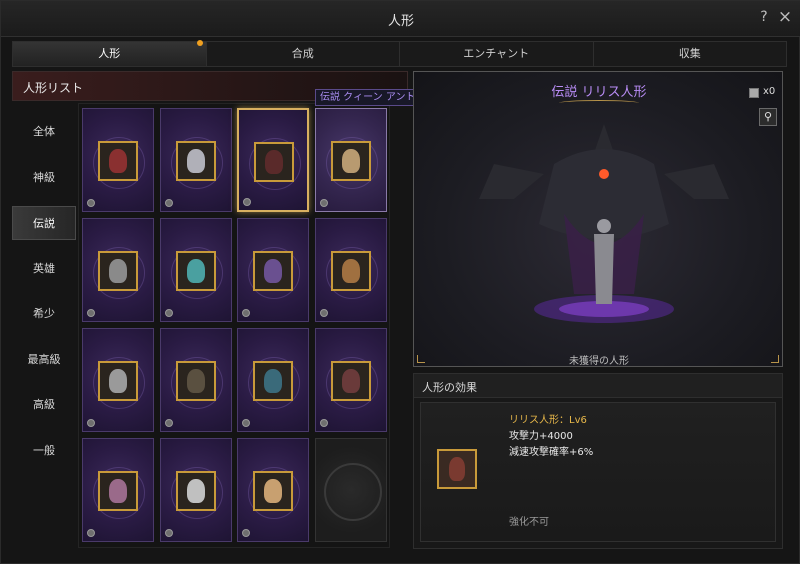 This screenshot has height=564, width=800. I want to click on effect-stat: 攻撃力+4000, so click(541, 436).